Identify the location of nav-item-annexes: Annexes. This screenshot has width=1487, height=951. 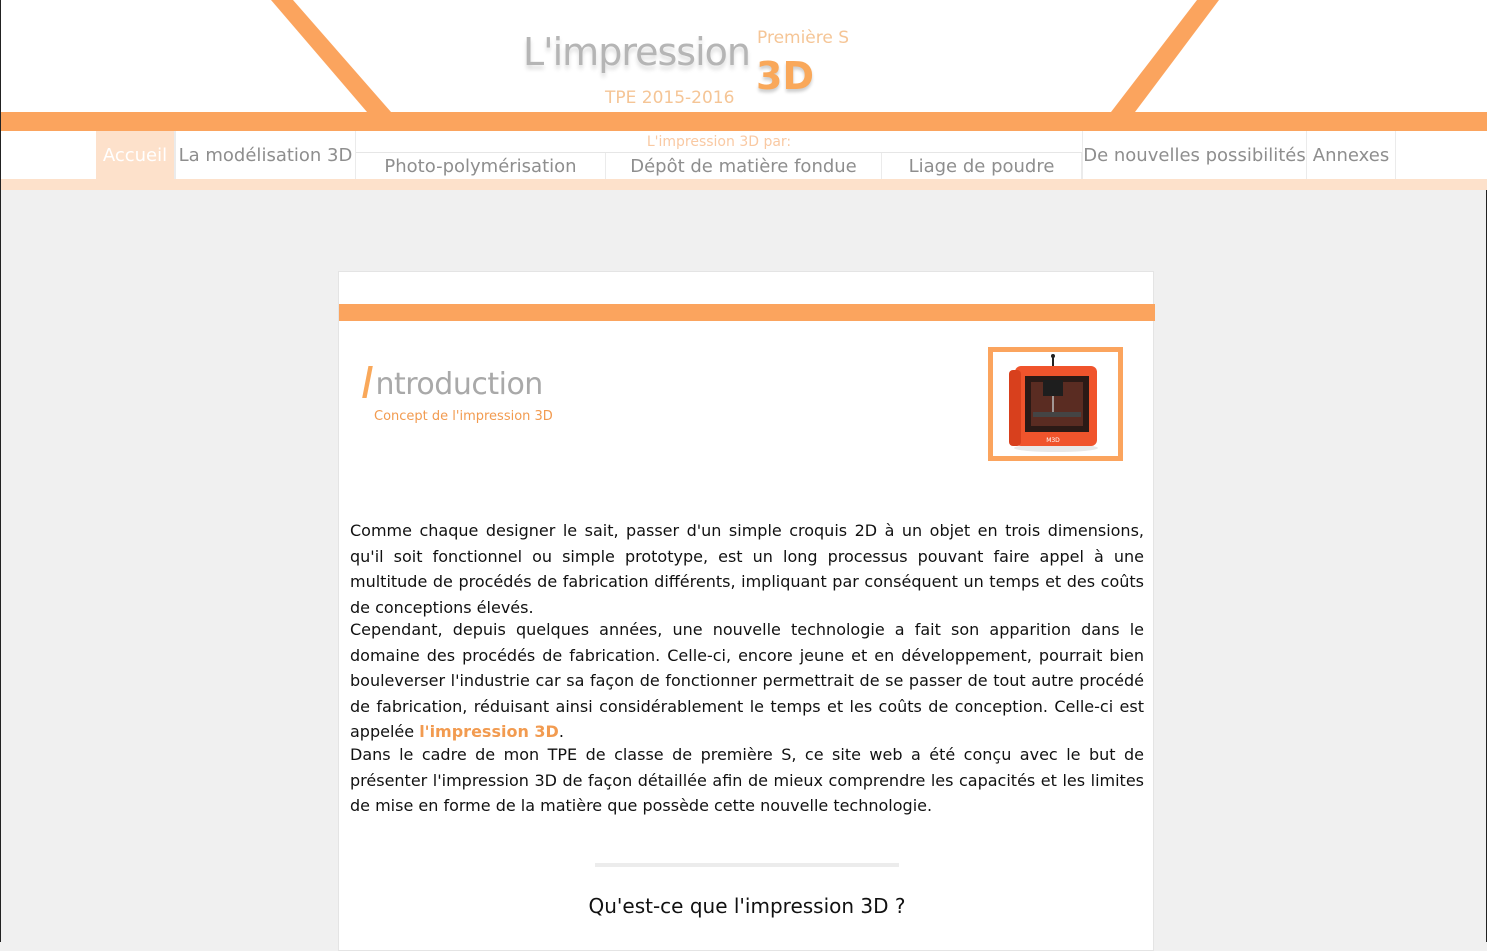
(1351, 155).